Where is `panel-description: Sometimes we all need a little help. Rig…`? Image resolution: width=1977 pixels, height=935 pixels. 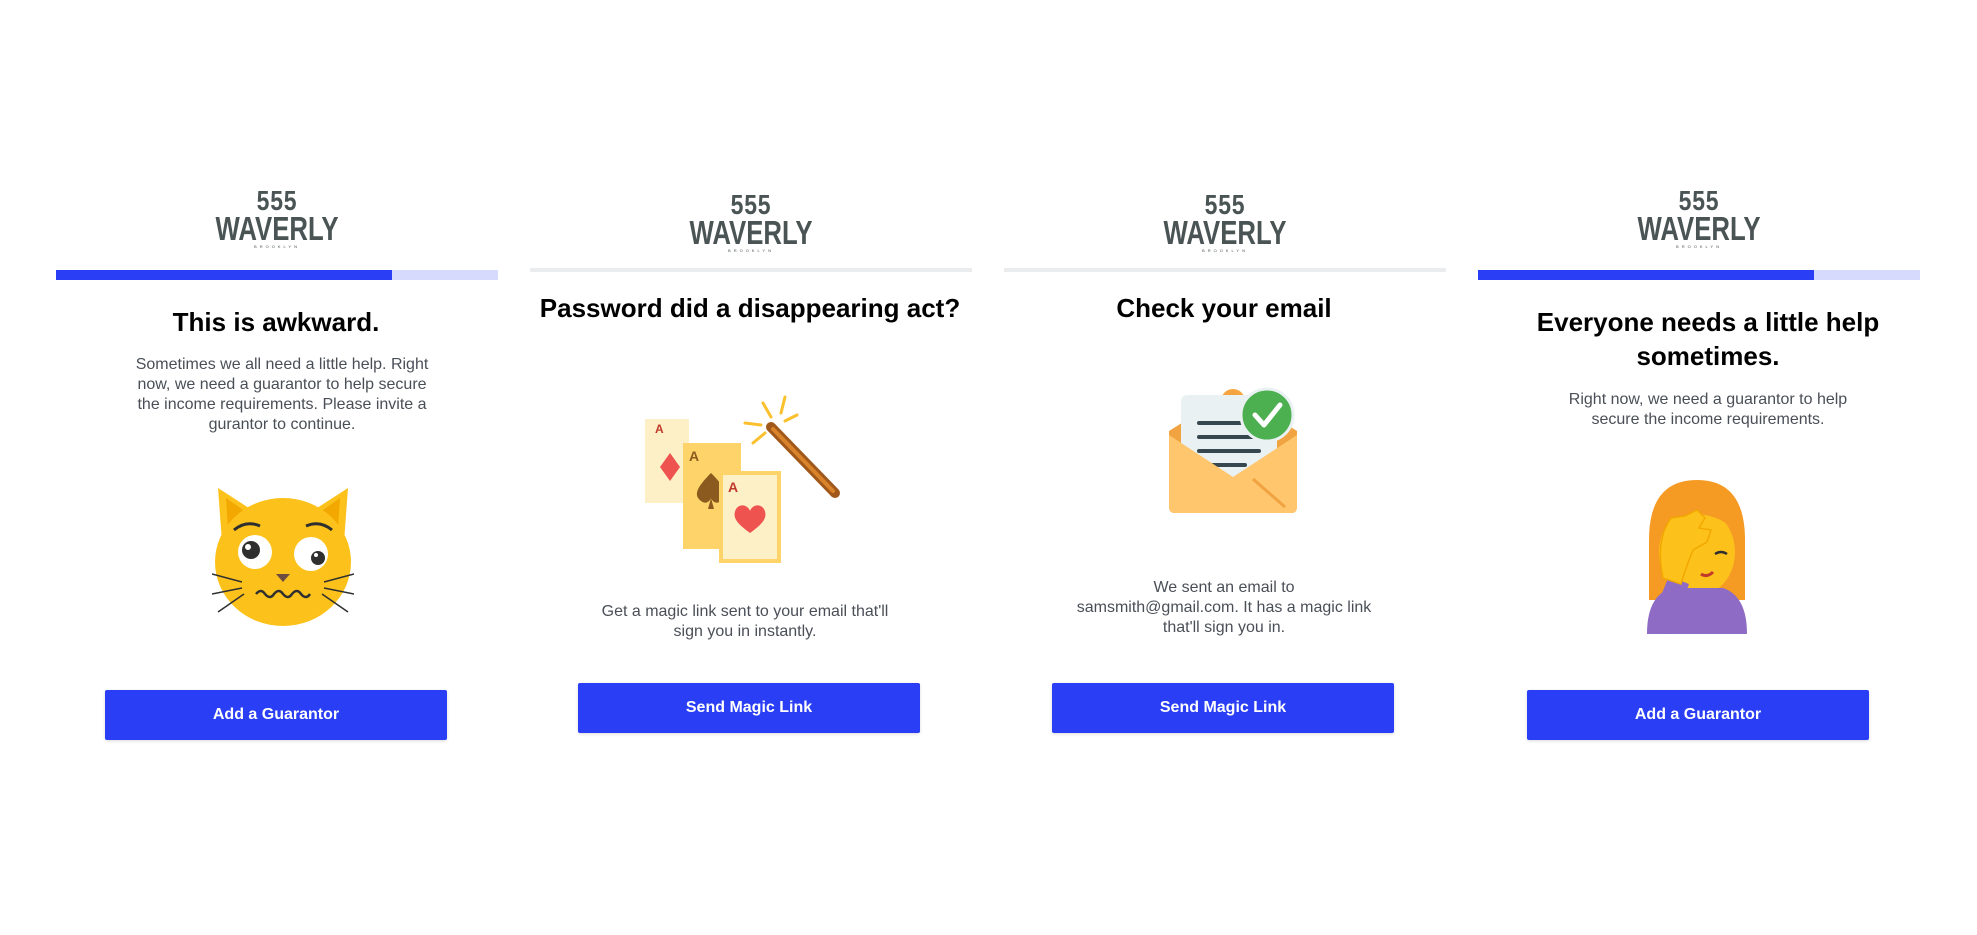 panel-description: Sometimes we all need a little help. Rig… is located at coordinates (282, 394).